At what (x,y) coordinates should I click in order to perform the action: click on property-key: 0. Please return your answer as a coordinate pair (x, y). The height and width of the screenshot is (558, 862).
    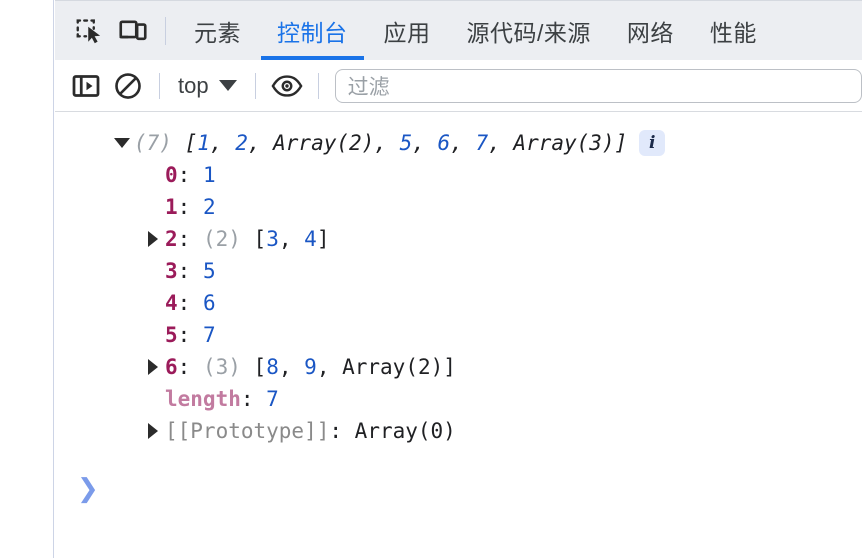
    Looking at the image, I should click on (171, 175).